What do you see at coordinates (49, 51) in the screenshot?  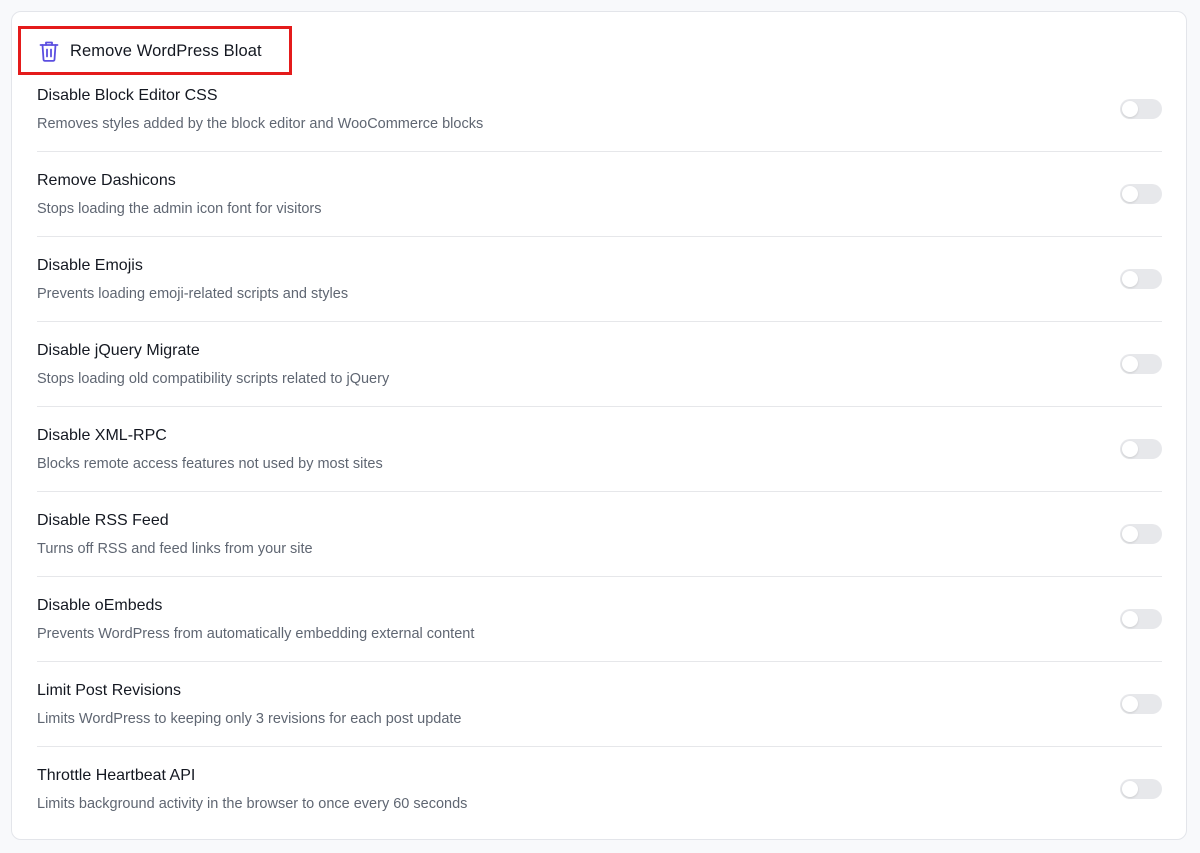 I see `trash-icon` at bounding box center [49, 51].